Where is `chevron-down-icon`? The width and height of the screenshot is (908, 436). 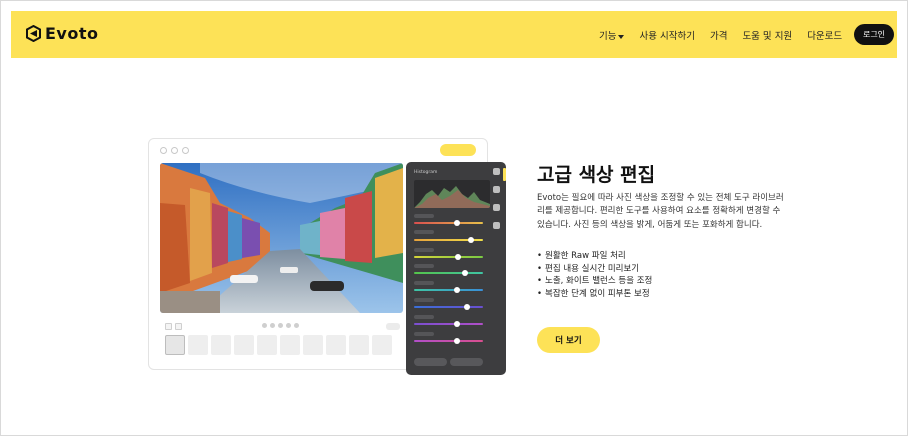 chevron-down-icon is located at coordinates (621, 36).